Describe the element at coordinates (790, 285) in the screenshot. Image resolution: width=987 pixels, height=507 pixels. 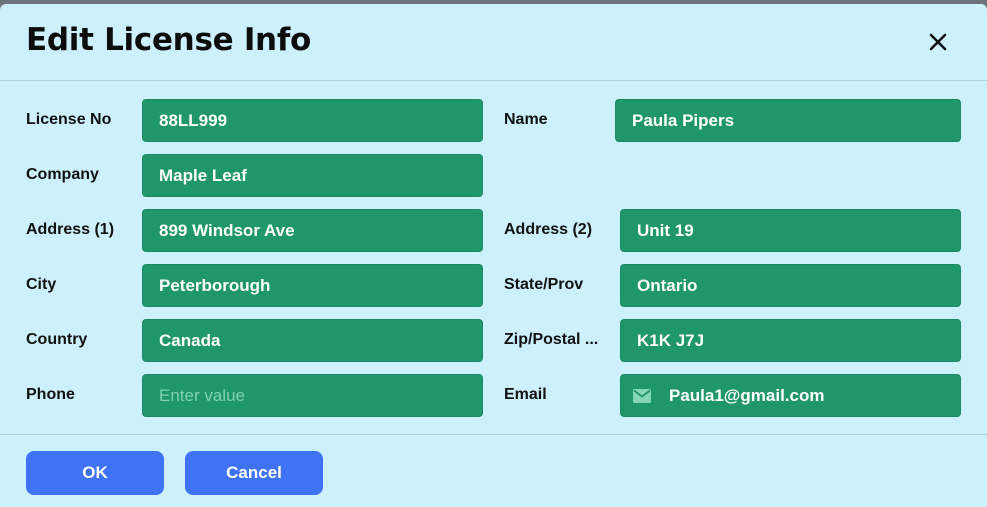
I see `state-field` at that location.